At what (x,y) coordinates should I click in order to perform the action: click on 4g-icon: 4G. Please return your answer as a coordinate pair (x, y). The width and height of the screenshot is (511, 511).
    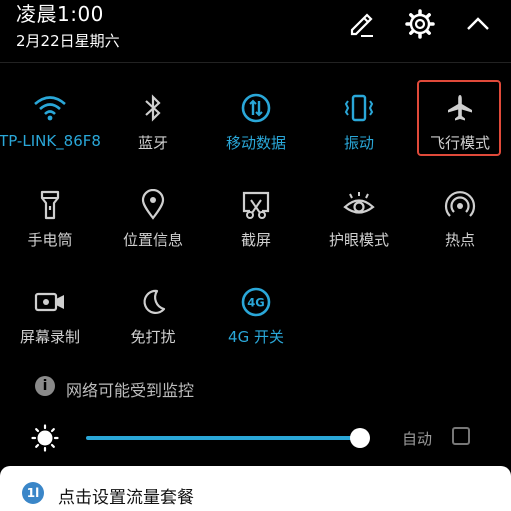
    Looking at the image, I should click on (256, 302).